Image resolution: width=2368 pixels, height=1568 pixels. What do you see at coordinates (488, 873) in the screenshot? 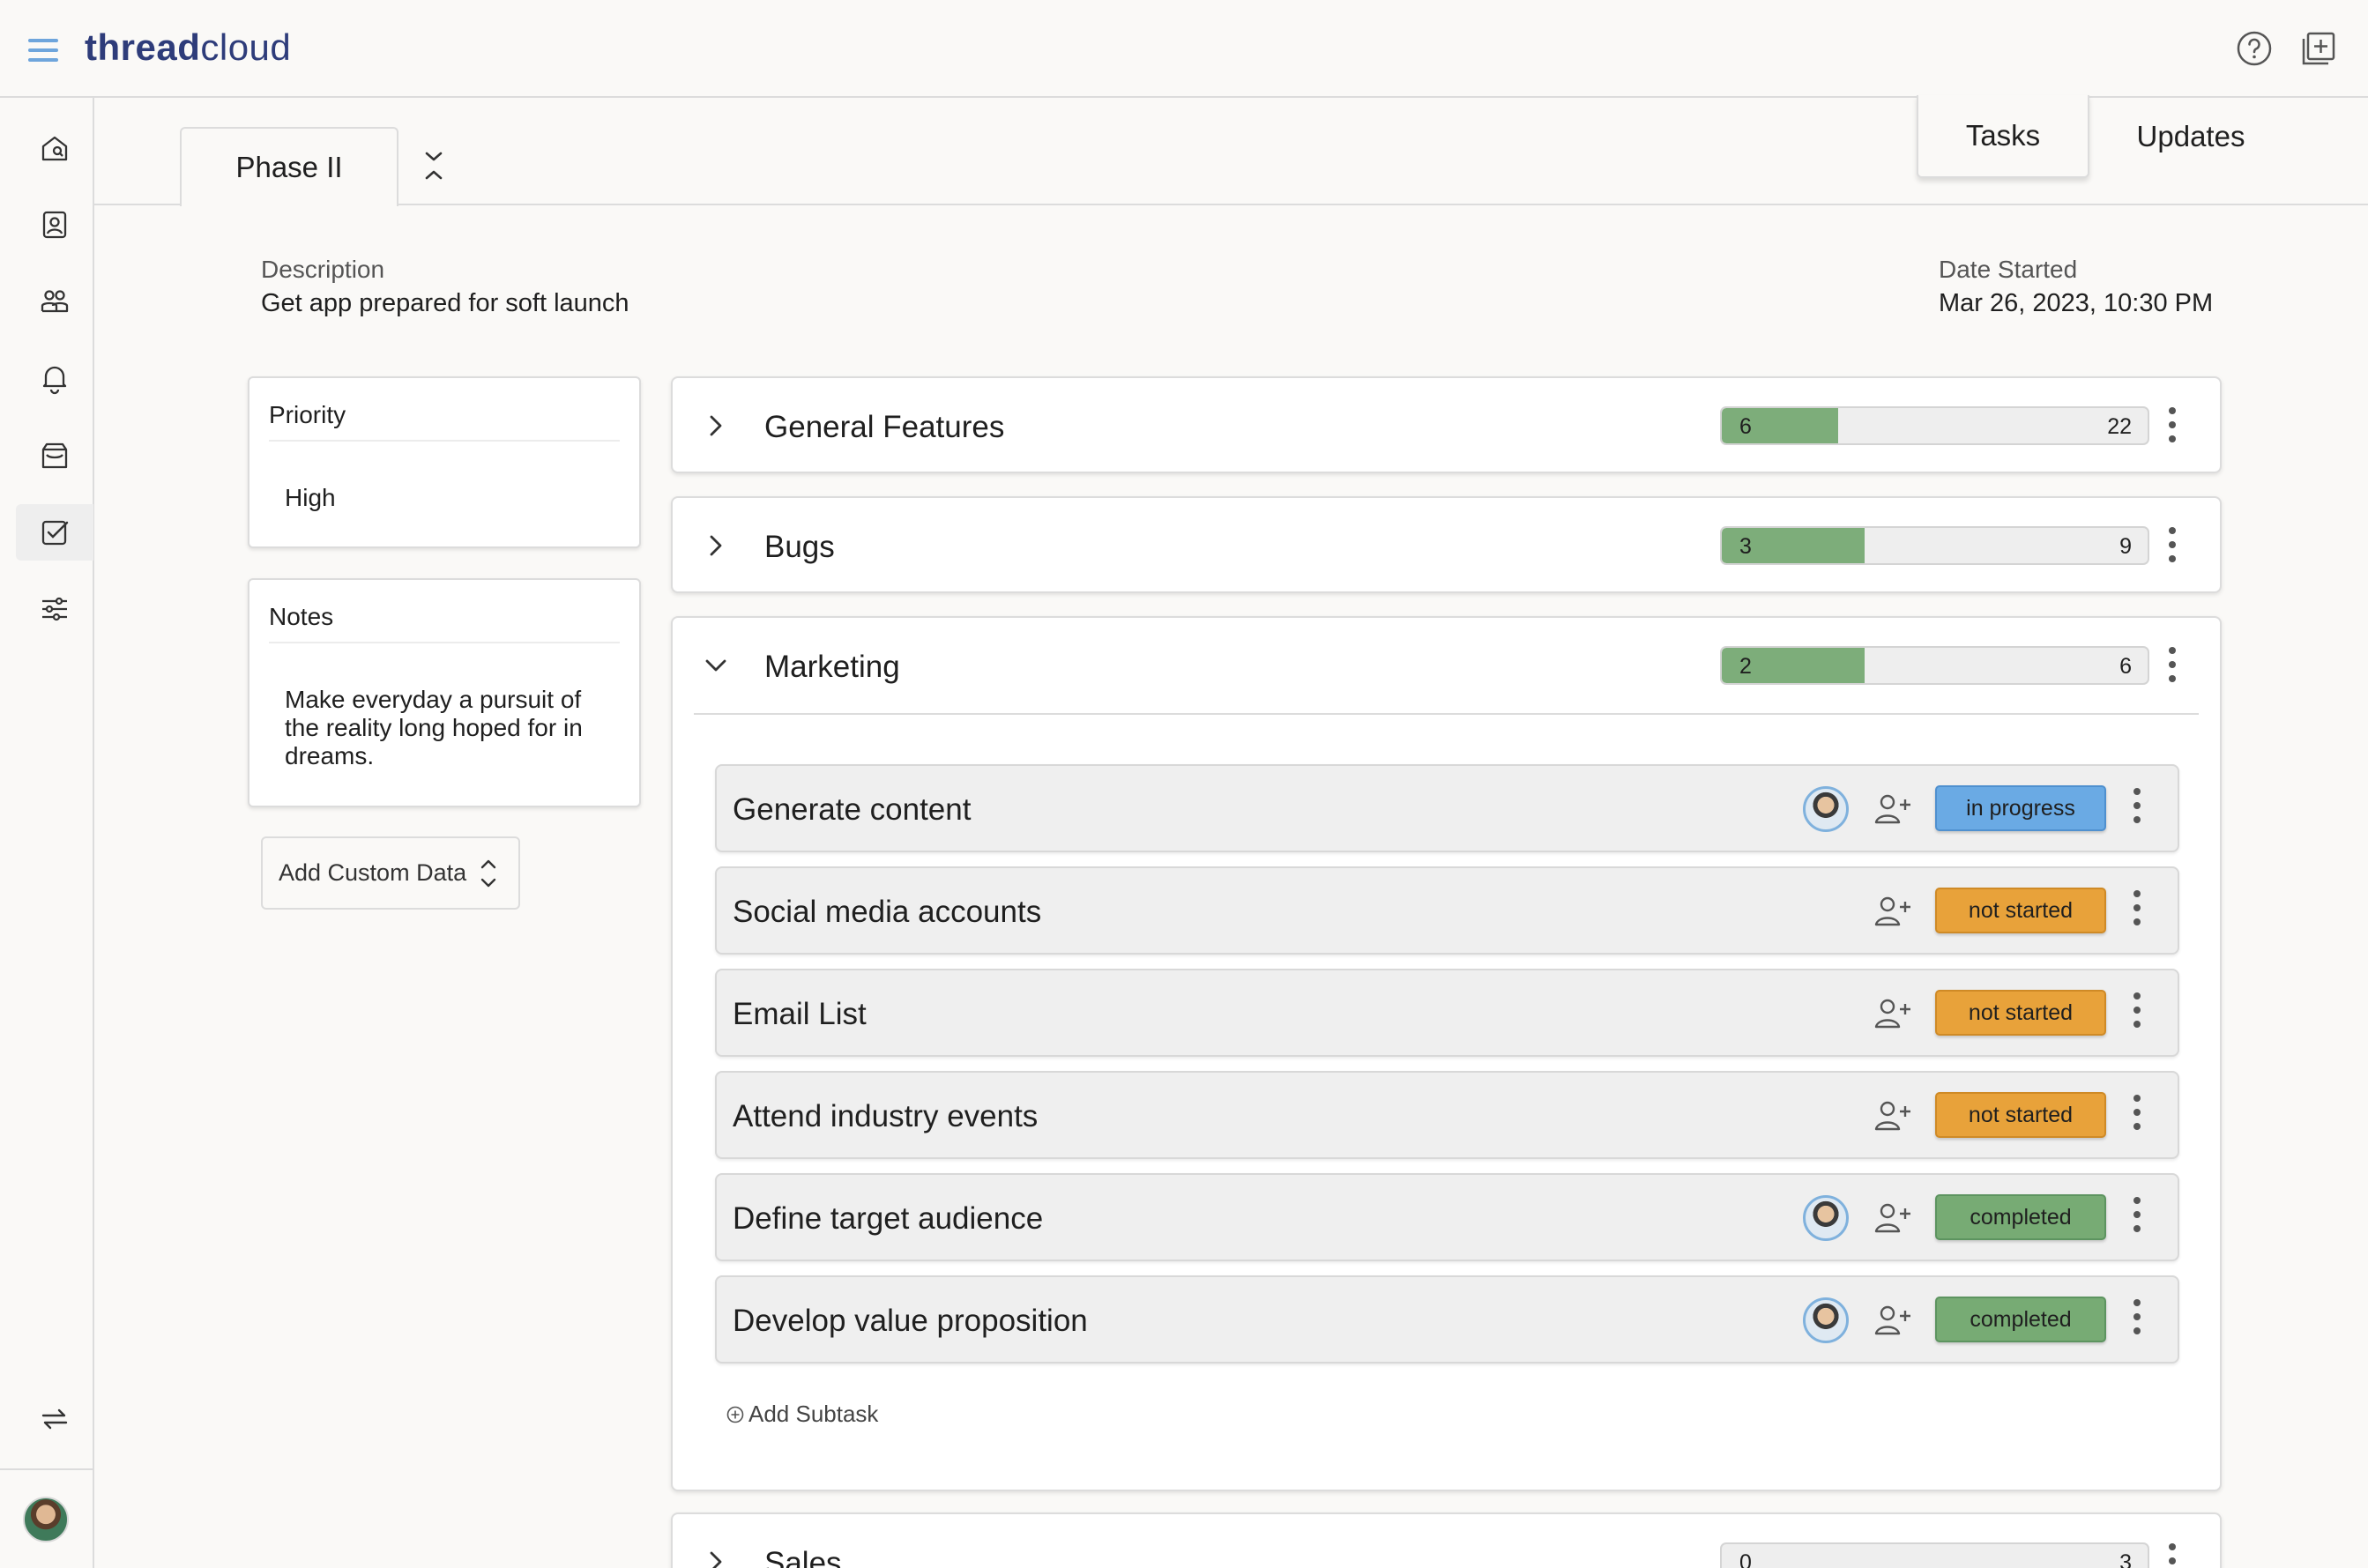
I see `chevron-up-down-icon` at bounding box center [488, 873].